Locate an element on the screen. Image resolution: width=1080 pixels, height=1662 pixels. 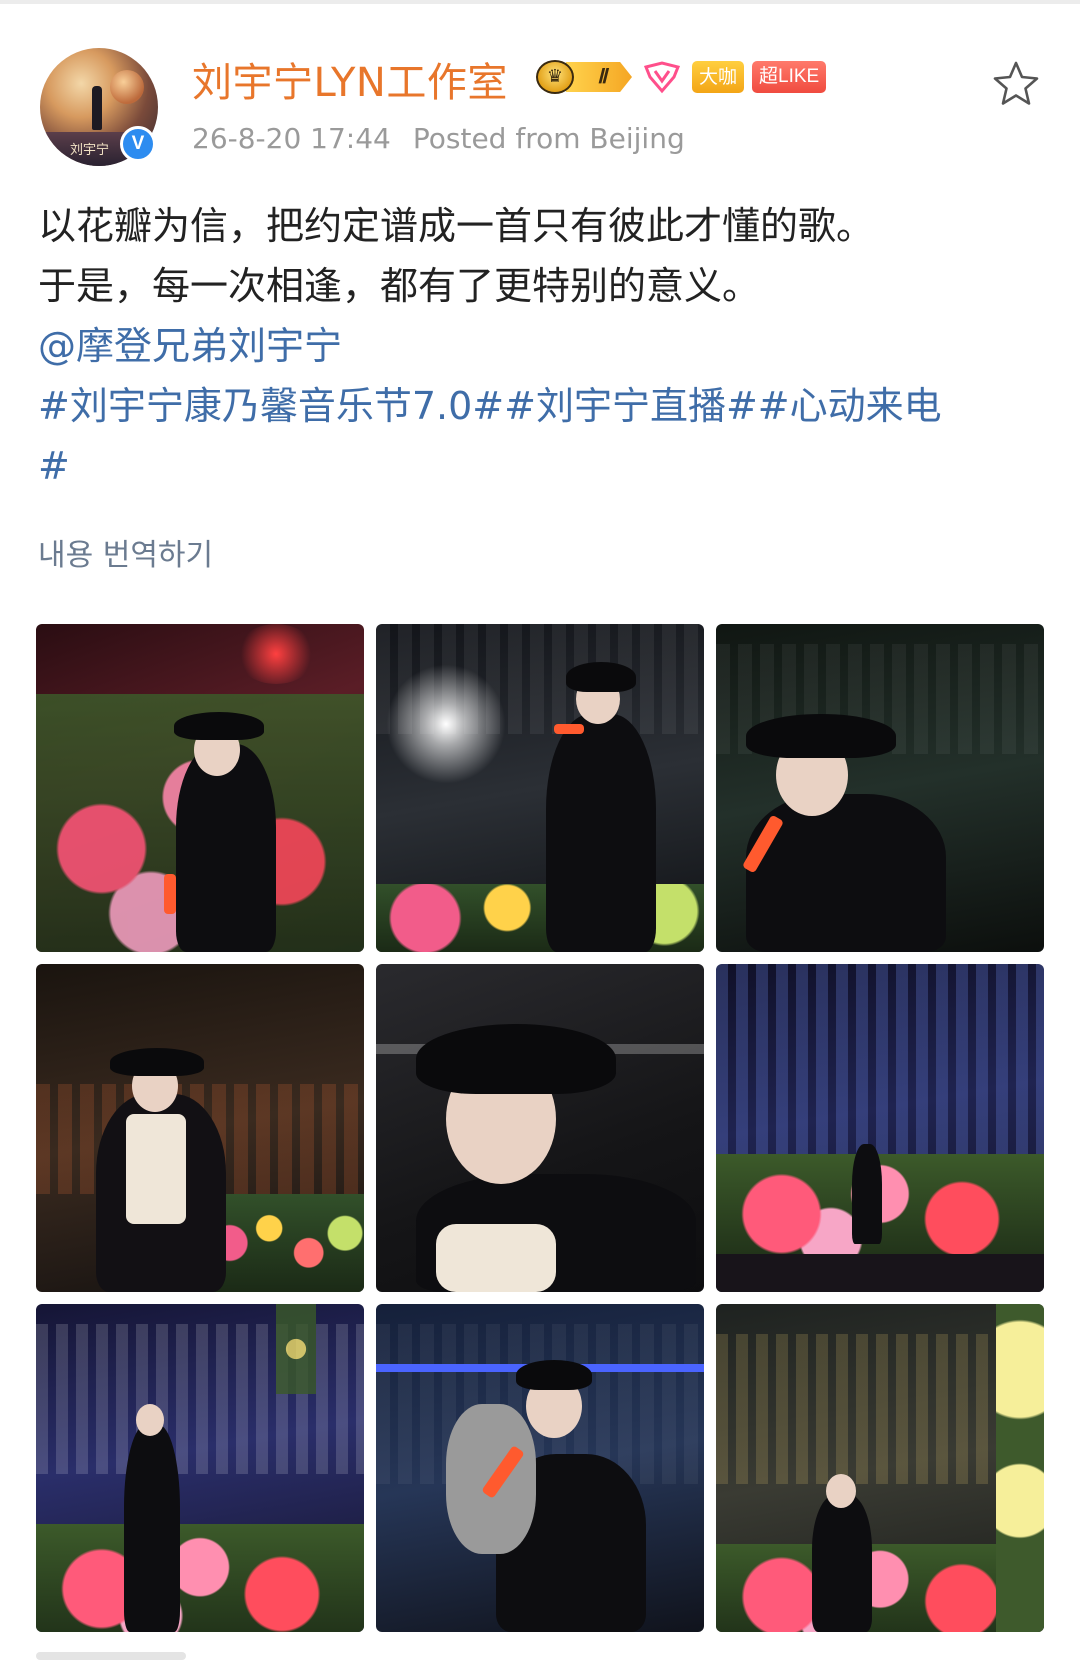
crown-icon: ♛ is located at coordinates (555, 77).